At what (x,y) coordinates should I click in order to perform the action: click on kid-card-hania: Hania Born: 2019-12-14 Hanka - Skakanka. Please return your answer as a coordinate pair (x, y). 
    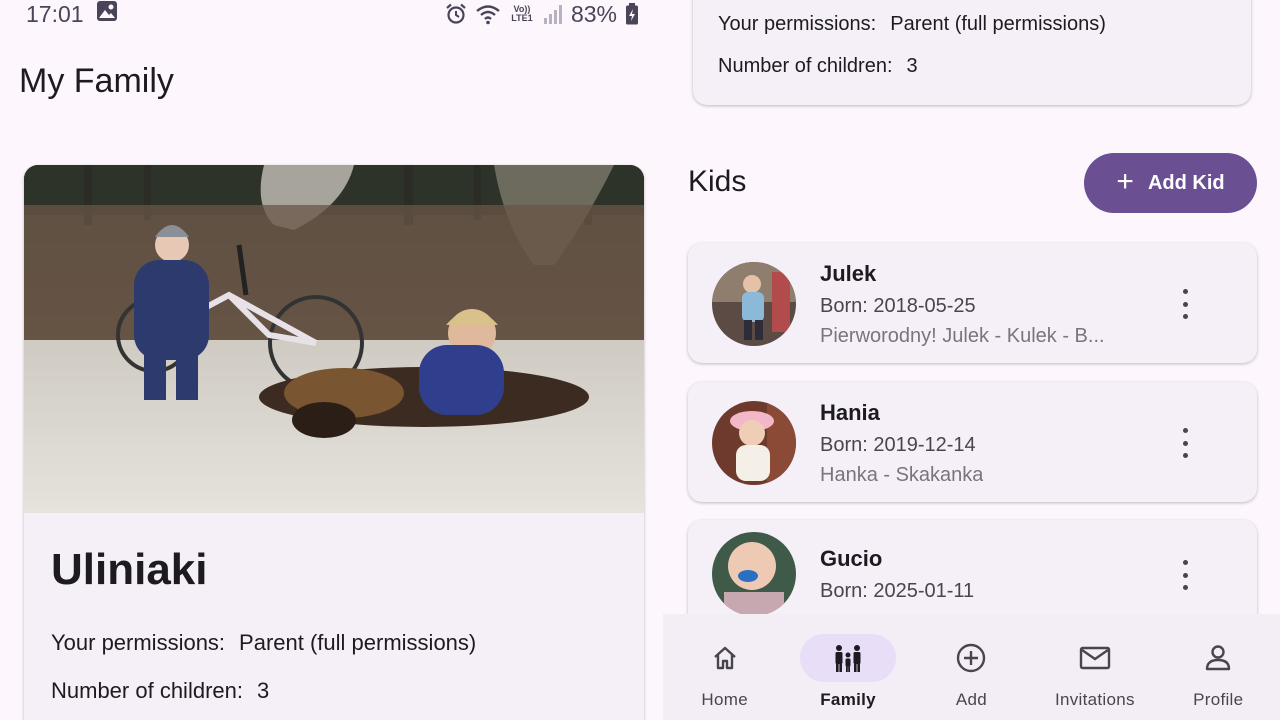
    Looking at the image, I should click on (972, 442).